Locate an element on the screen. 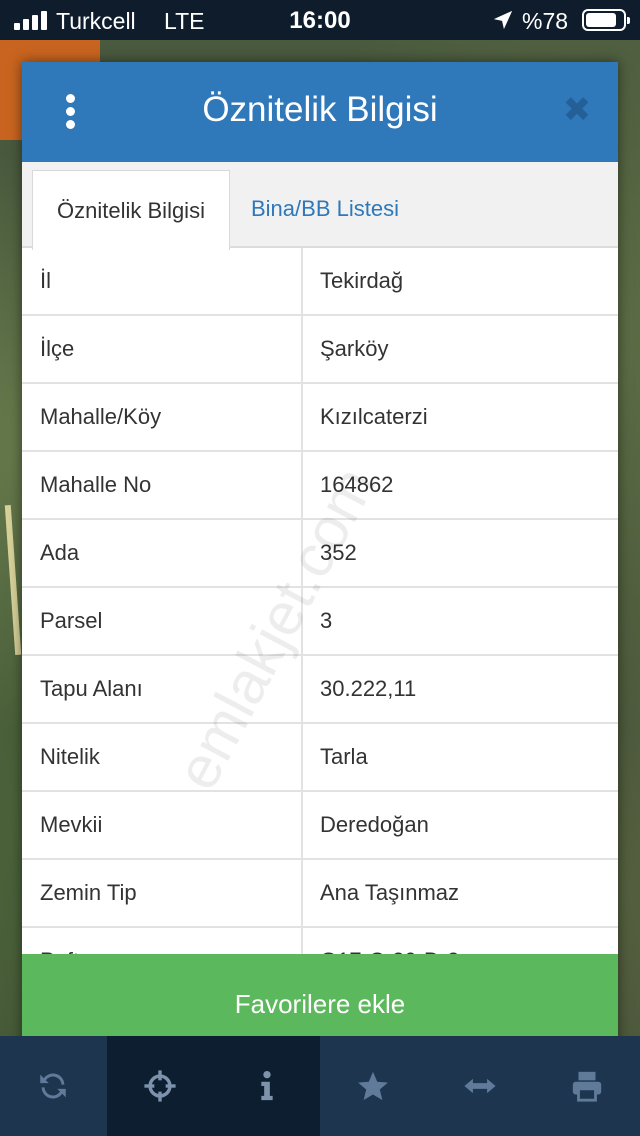 This screenshot has height=1136, width=640. attribute-value: 164862 is located at coordinates (357, 484).